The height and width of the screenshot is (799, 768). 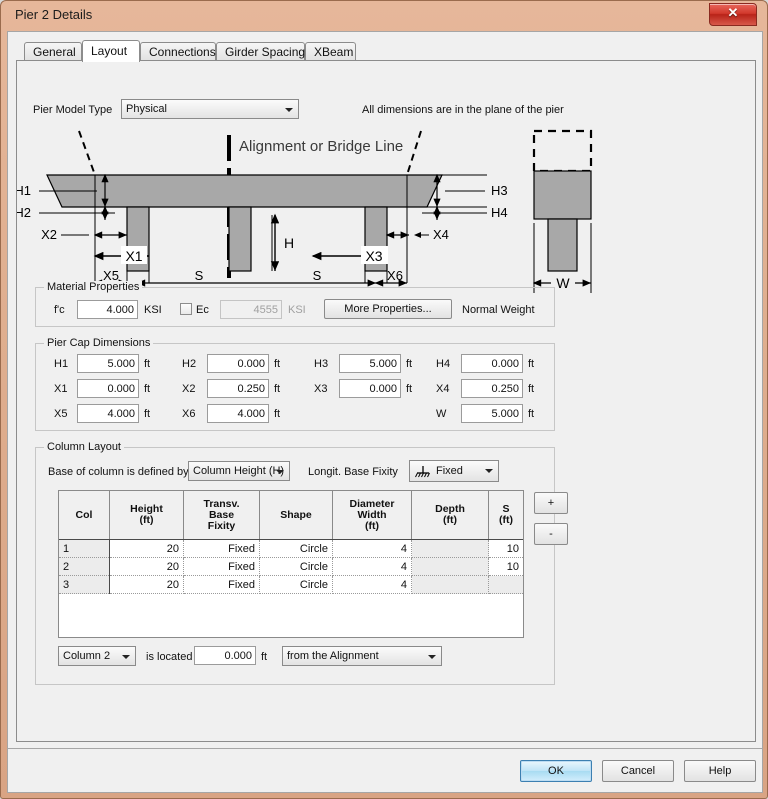 I want to click on cell-s, so click(x=505, y=584).